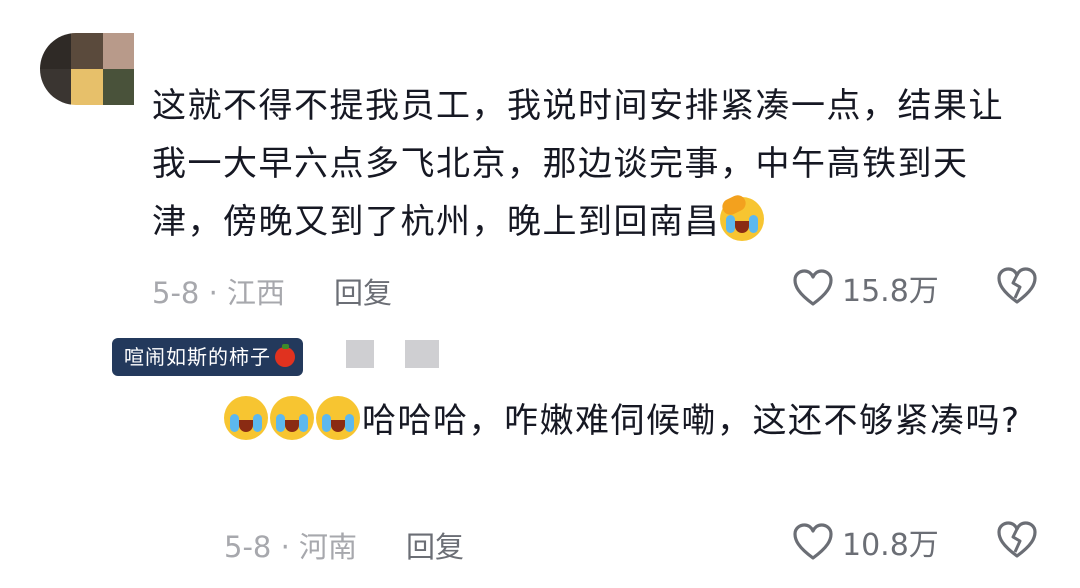  Describe the element at coordinates (285, 355) in the screenshot. I see `tomato-icon` at that location.